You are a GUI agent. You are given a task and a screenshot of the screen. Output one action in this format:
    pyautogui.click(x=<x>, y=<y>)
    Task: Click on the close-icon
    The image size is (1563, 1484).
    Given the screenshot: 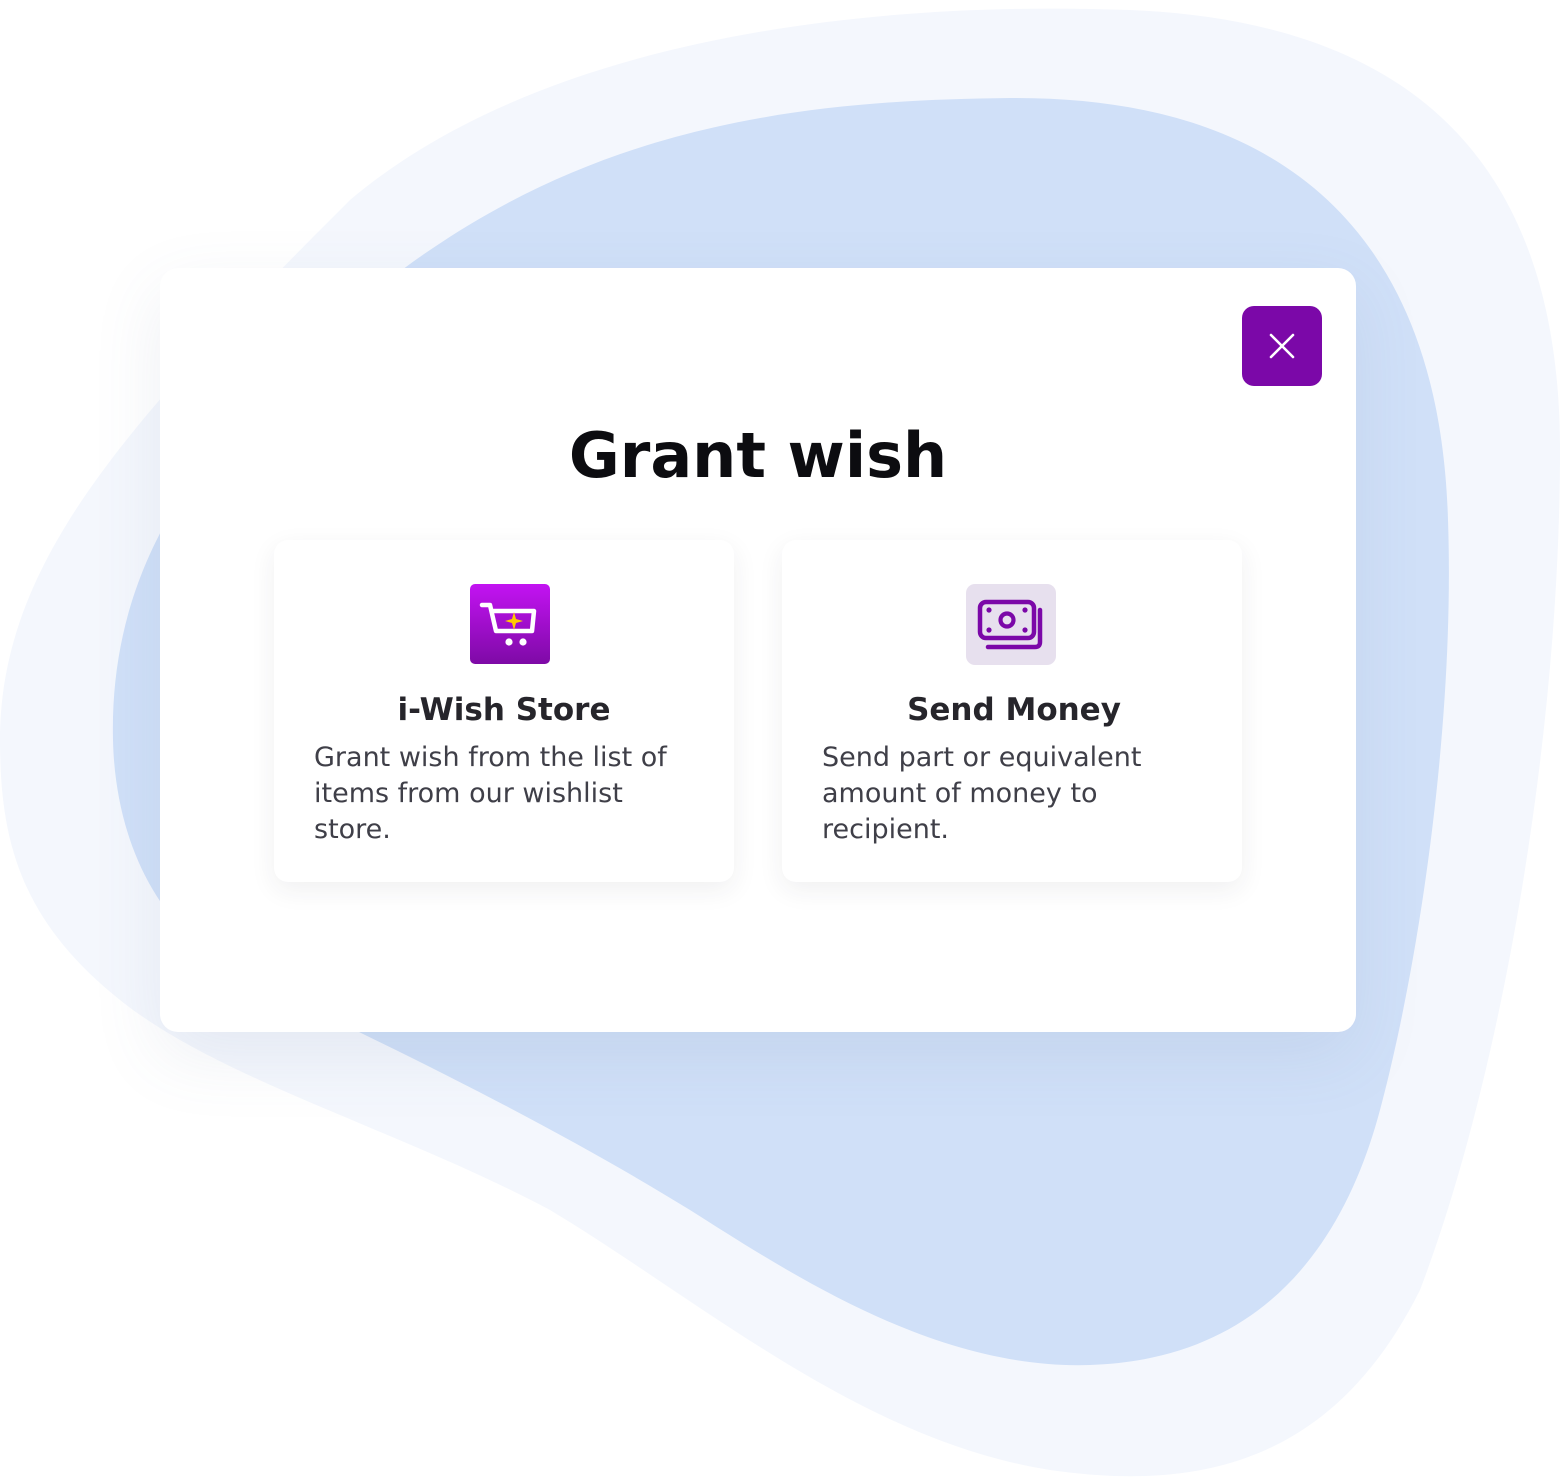 What is the action you would take?
    pyautogui.click(x=1282, y=346)
    